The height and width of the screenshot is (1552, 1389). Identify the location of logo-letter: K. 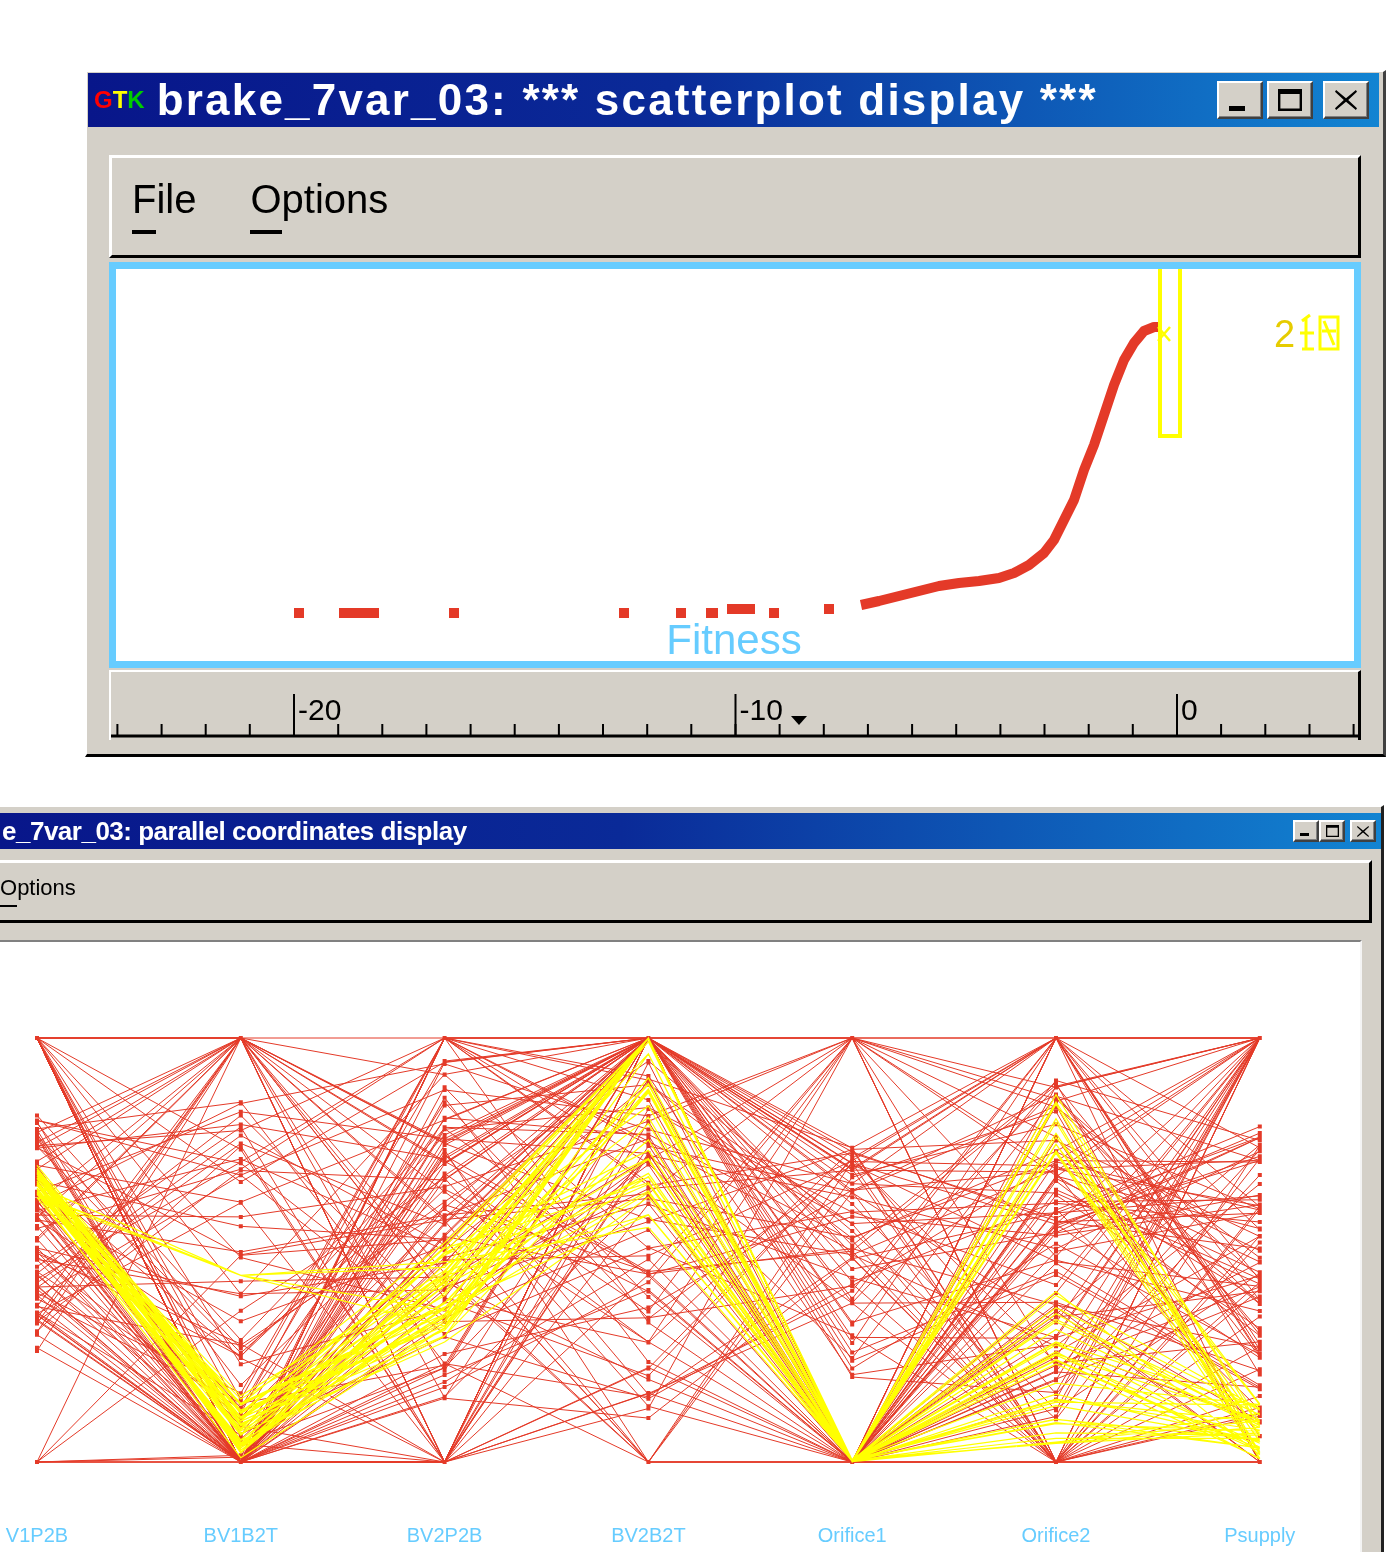
(136, 100).